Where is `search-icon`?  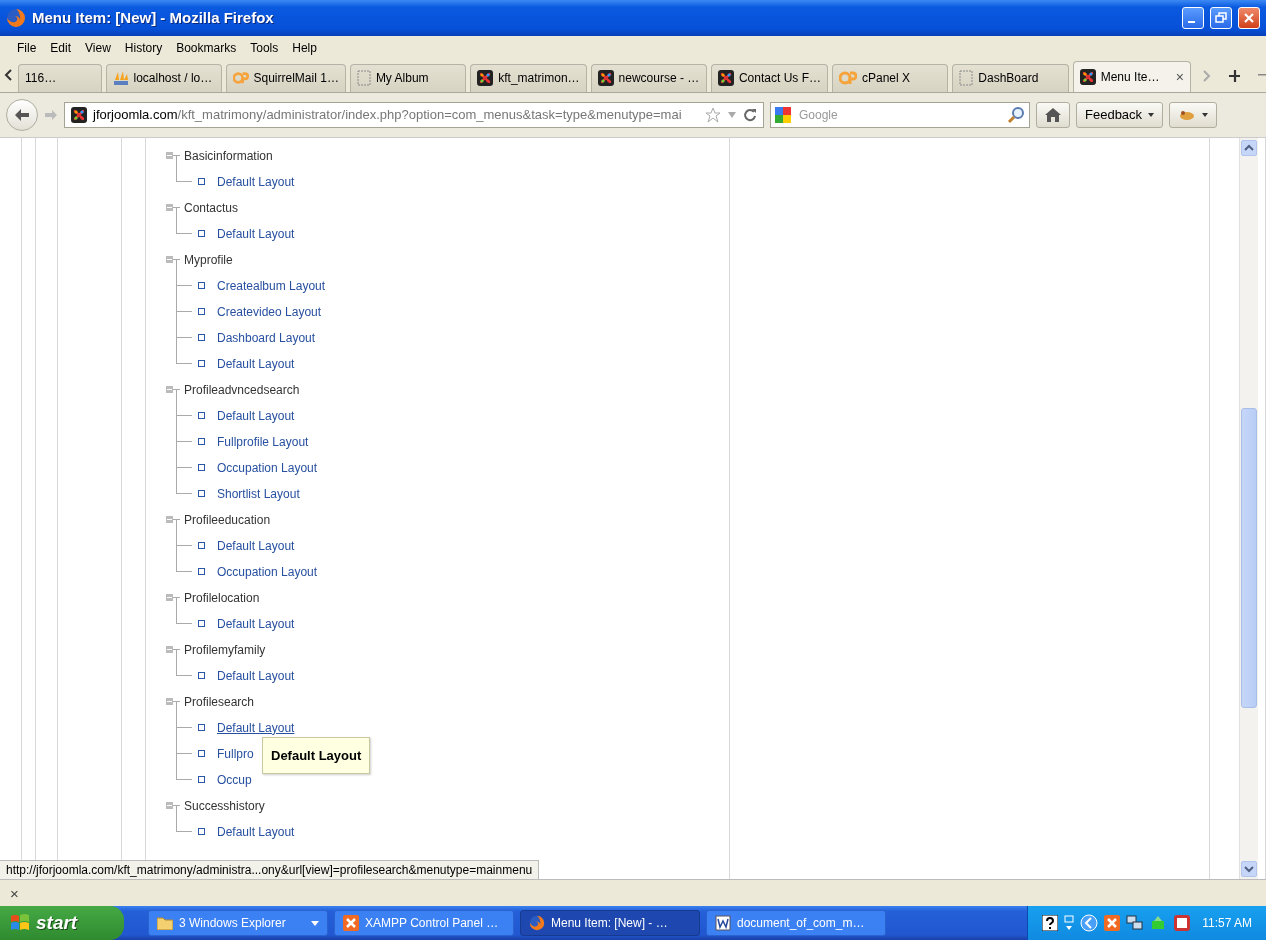
search-icon is located at coordinates (1016, 114).